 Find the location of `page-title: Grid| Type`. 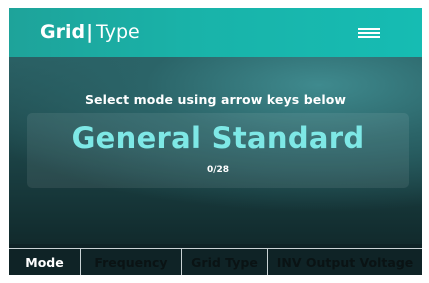

page-title: Grid| Type is located at coordinates (90, 32).